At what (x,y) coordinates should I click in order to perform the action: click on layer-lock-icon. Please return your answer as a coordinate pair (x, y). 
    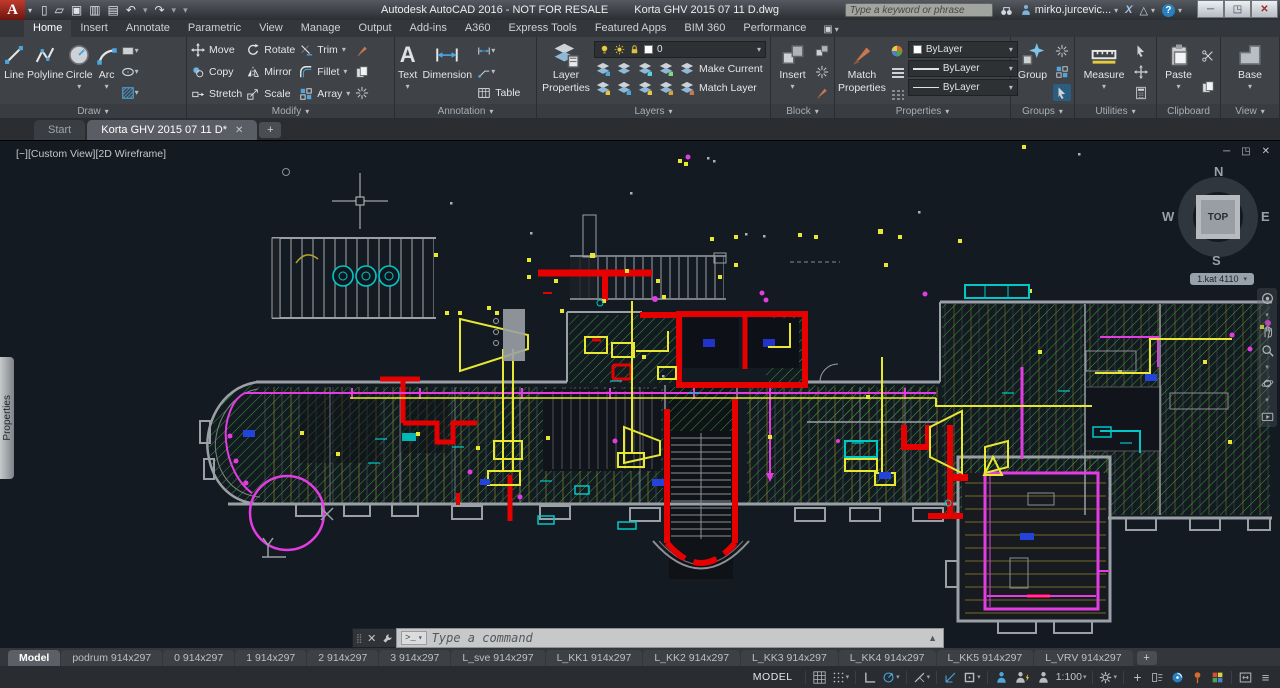
    Looking at the image, I should click on (666, 68).